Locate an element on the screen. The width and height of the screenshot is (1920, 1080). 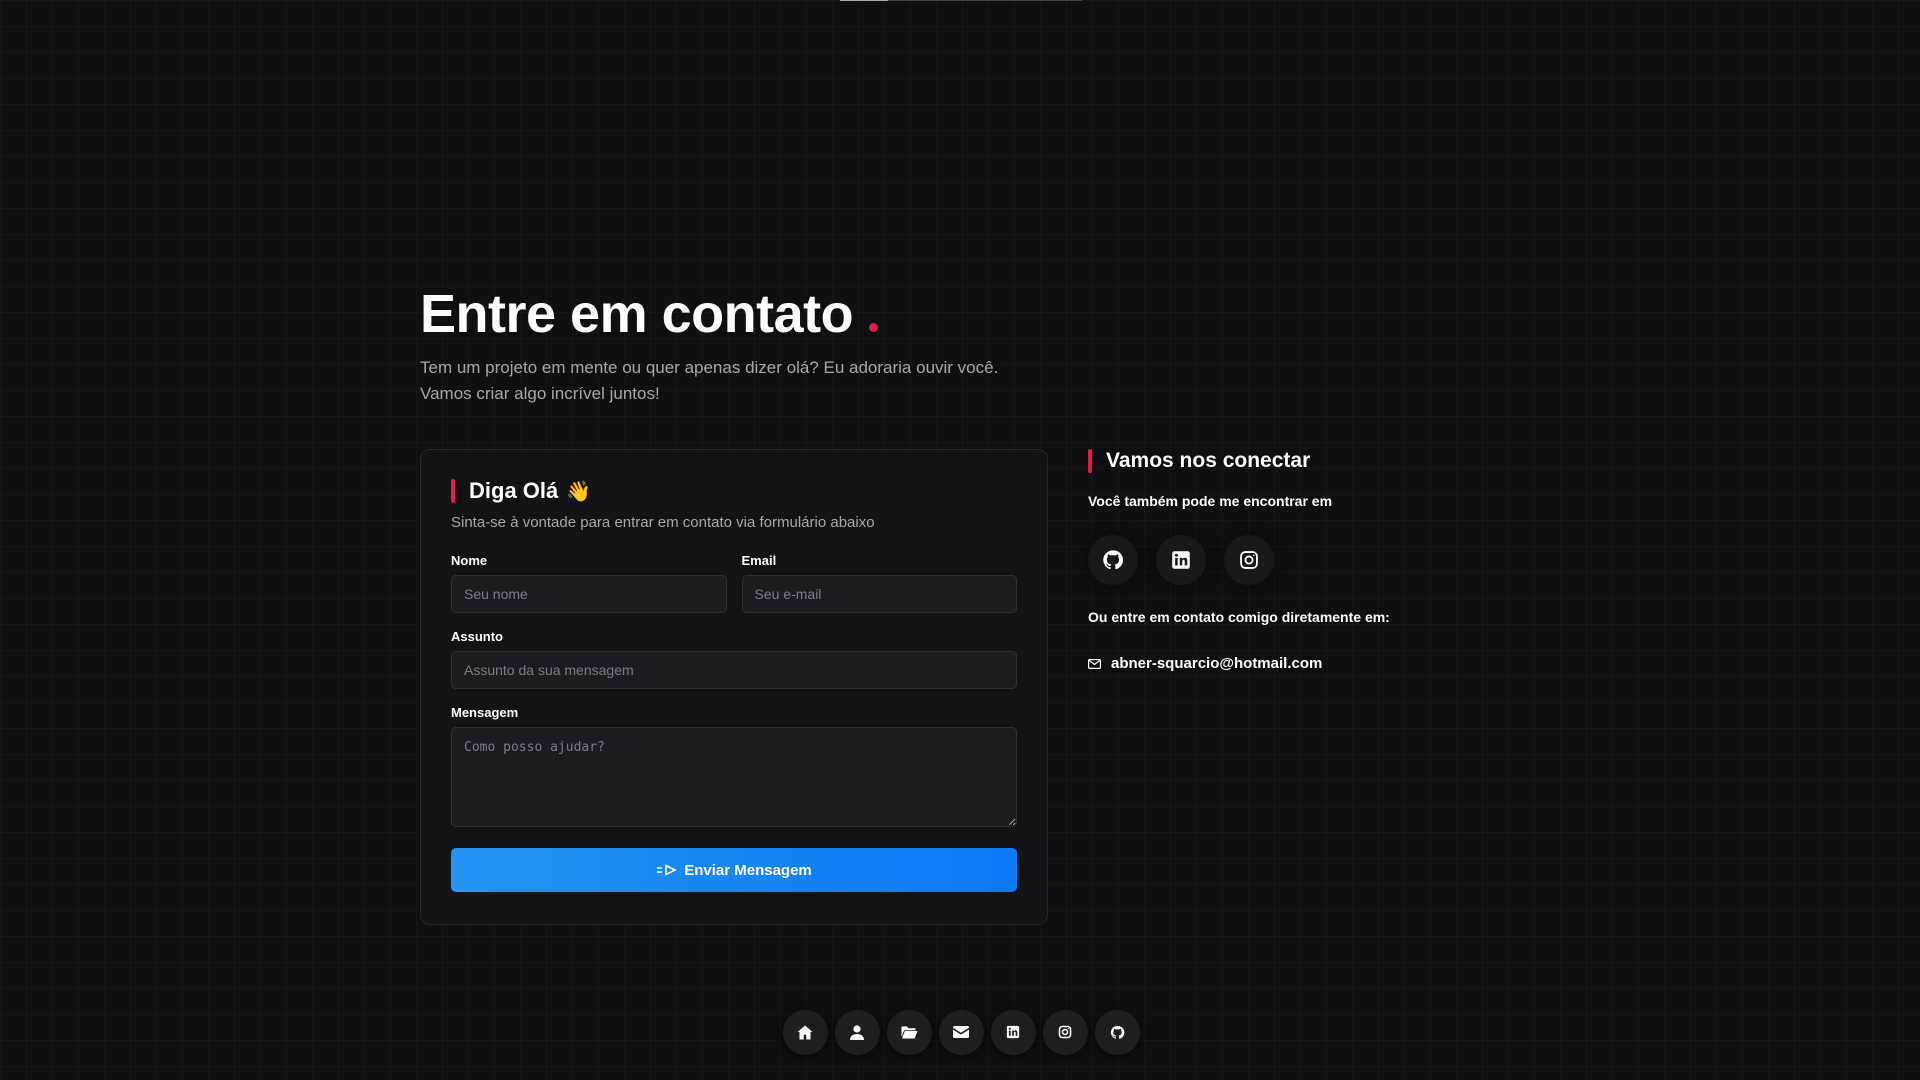
user-icon is located at coordinates (857, 1032).